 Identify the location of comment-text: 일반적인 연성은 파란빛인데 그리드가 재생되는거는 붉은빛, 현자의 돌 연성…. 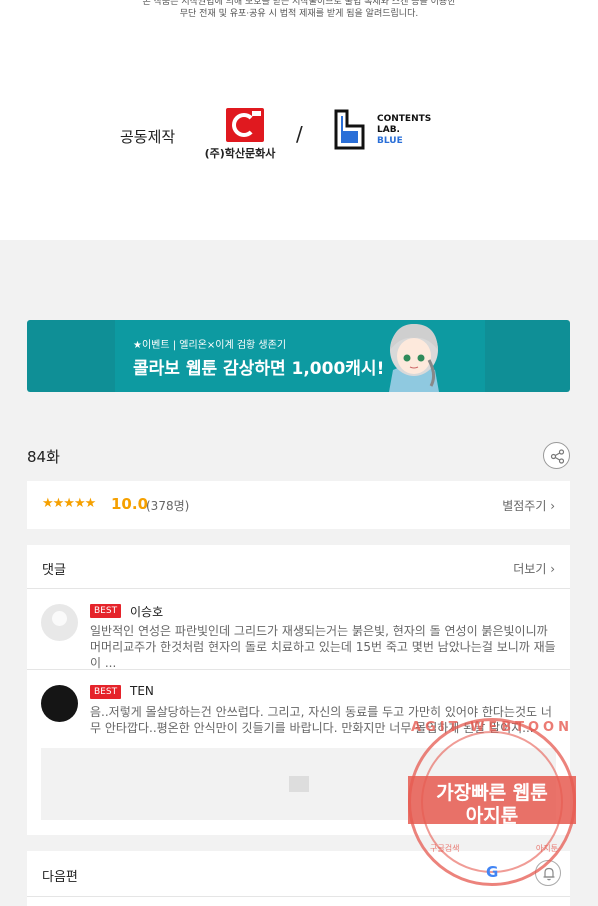
(323, 647).